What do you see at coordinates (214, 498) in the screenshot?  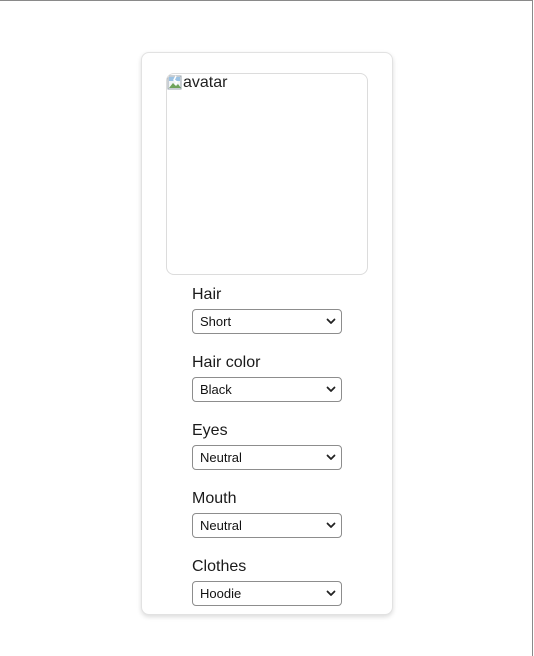 I see `mouth-label: Mouth` at bounding box center [214, 498].